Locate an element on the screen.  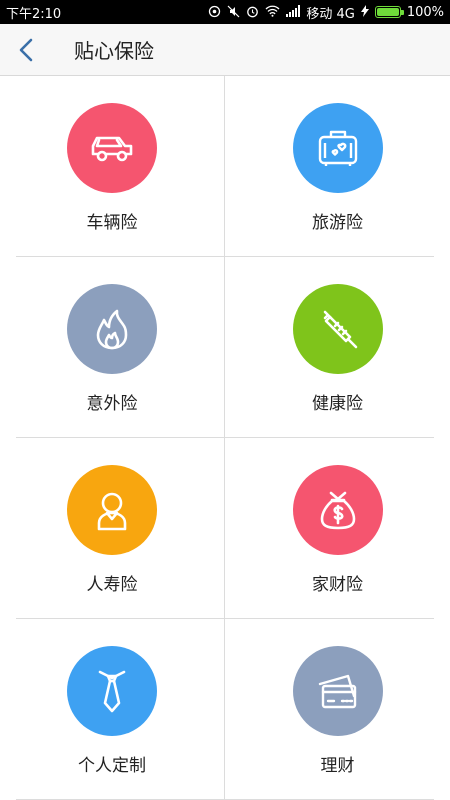
status-bar: 下午2:10 移动 4G 100% is located at coordinates (225, 12).